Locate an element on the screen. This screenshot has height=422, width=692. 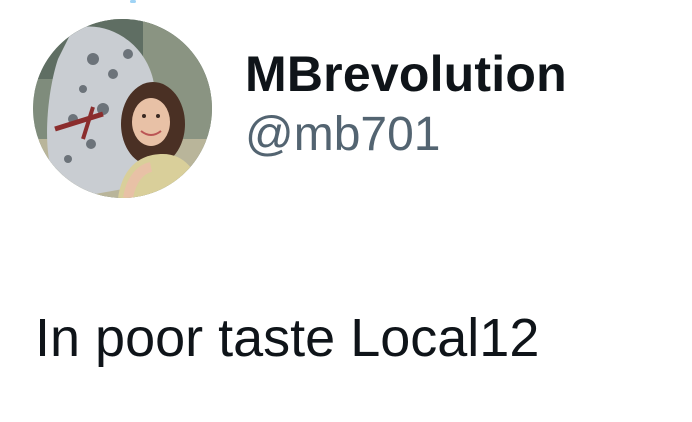
author-names: MBrevolution @mb701 is located at coordinates (406, 104).